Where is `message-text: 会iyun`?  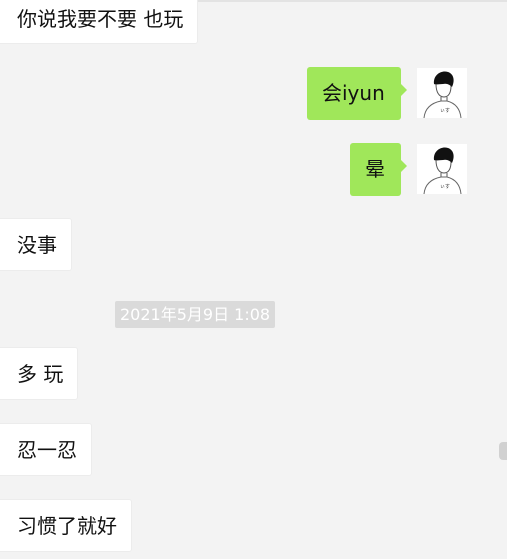
message-text: 会iyun is located at coordinates (353, 93).